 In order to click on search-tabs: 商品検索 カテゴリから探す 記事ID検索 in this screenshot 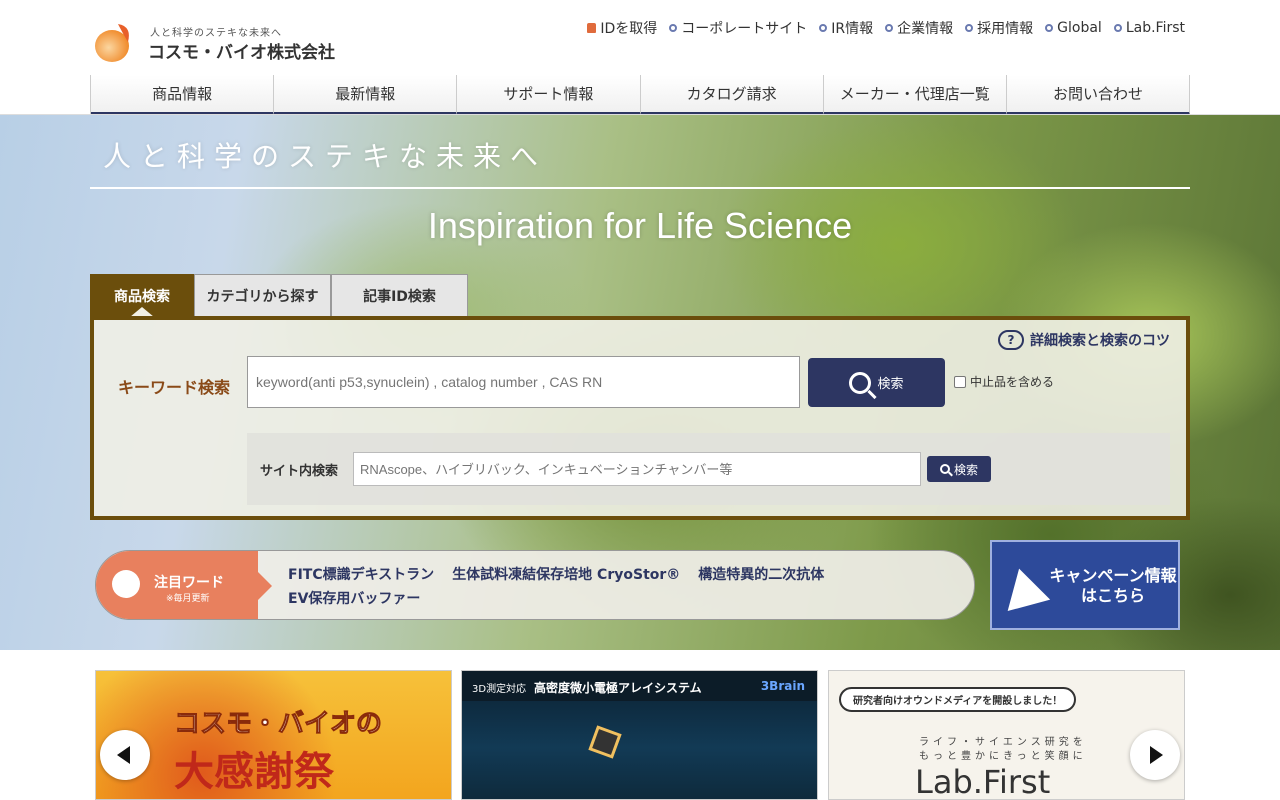, I will do `click(279, 295)`.